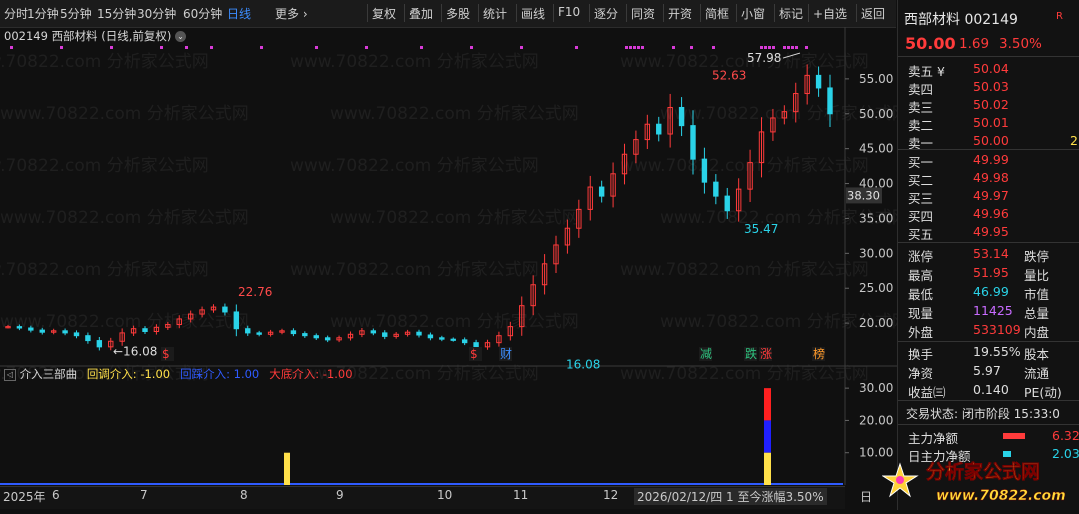  Describe the element at coordinates (866, 496) in the screenshot. I see `period-label: 日` at that location.